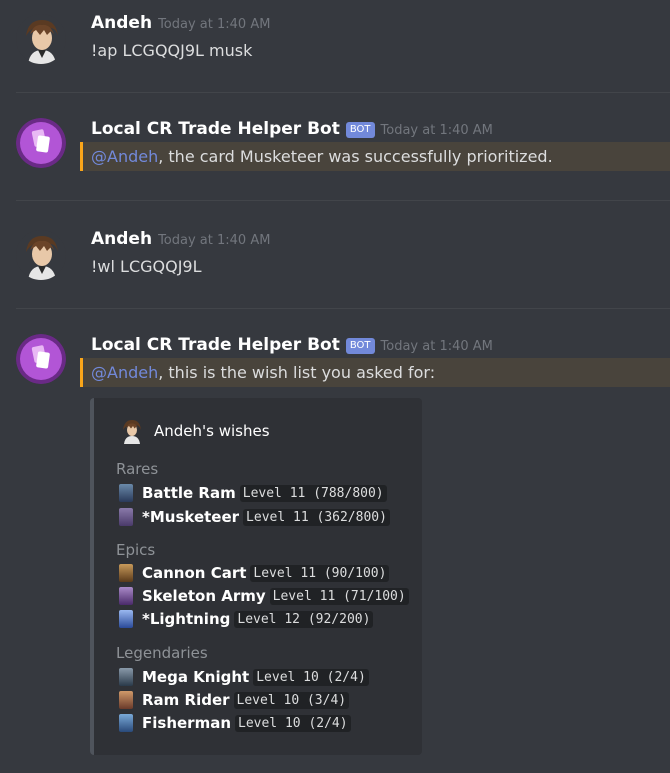  Describe the element at coordinates (204, 596) in the screenshot. I see `card-name: Skeleton Army` at that location.